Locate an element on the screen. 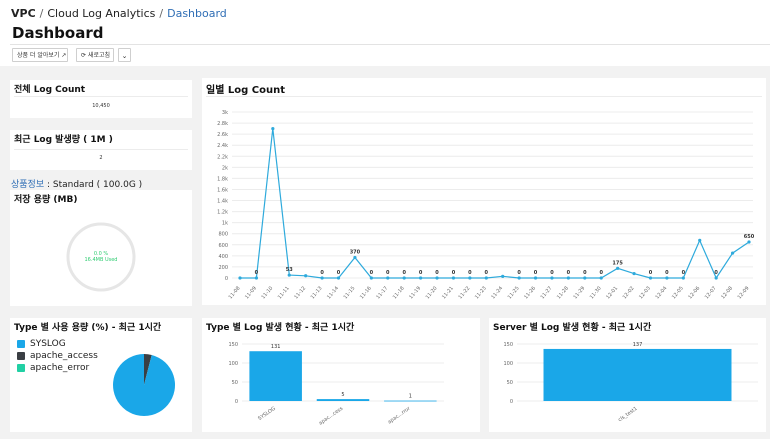 The image size is (770, 439). x-tick-label: 12-04 is located at coordinates (661, 292).